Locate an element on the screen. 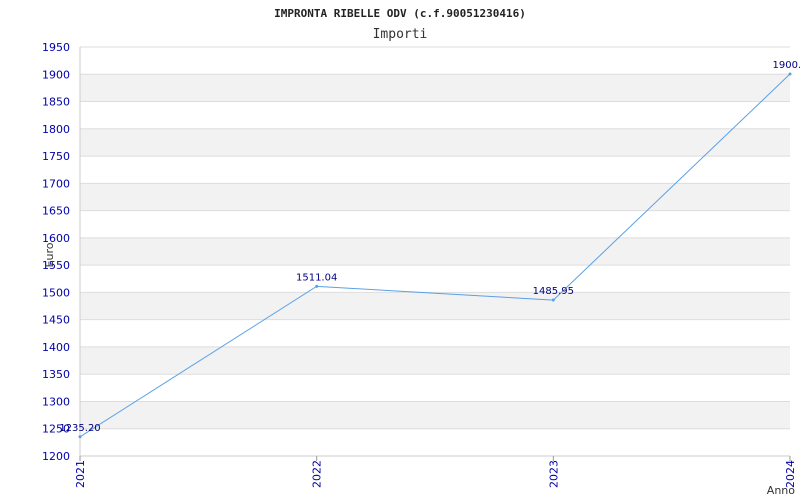 The image size is (800, 500). data-label: 1900.4 is located at coordinates (786, 65).